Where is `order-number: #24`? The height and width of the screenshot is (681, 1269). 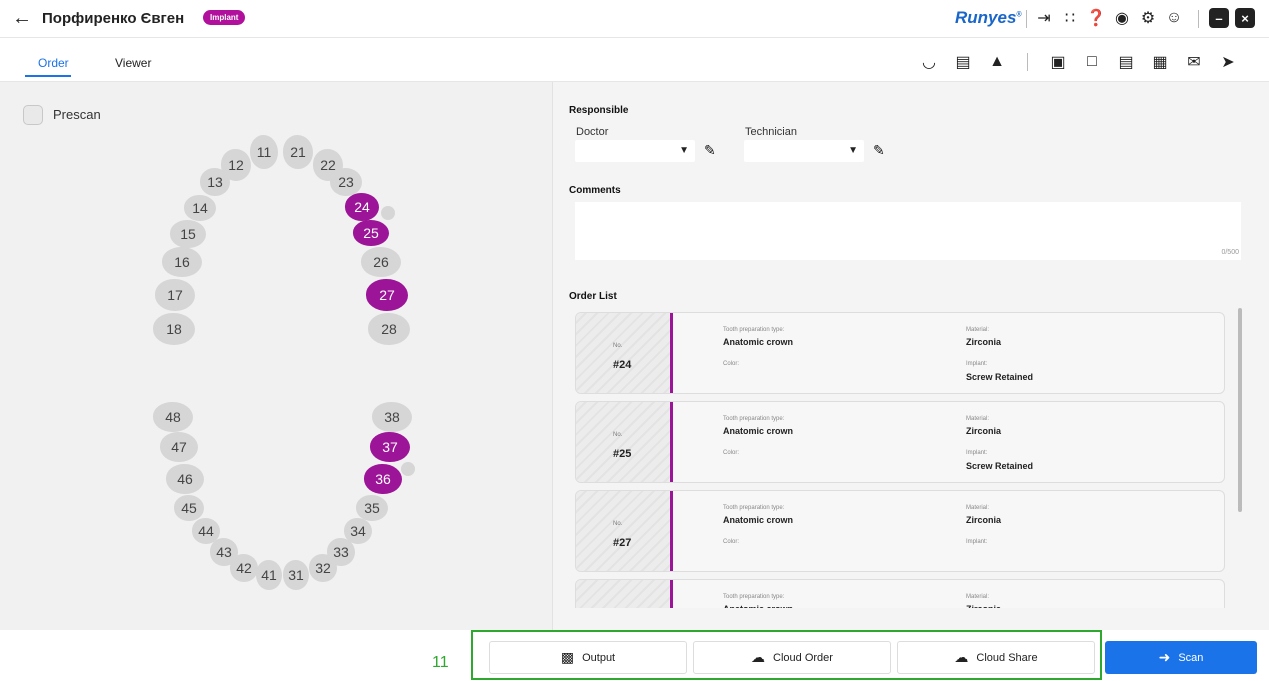
order-number: #24 is located at coordinates (622, 365).